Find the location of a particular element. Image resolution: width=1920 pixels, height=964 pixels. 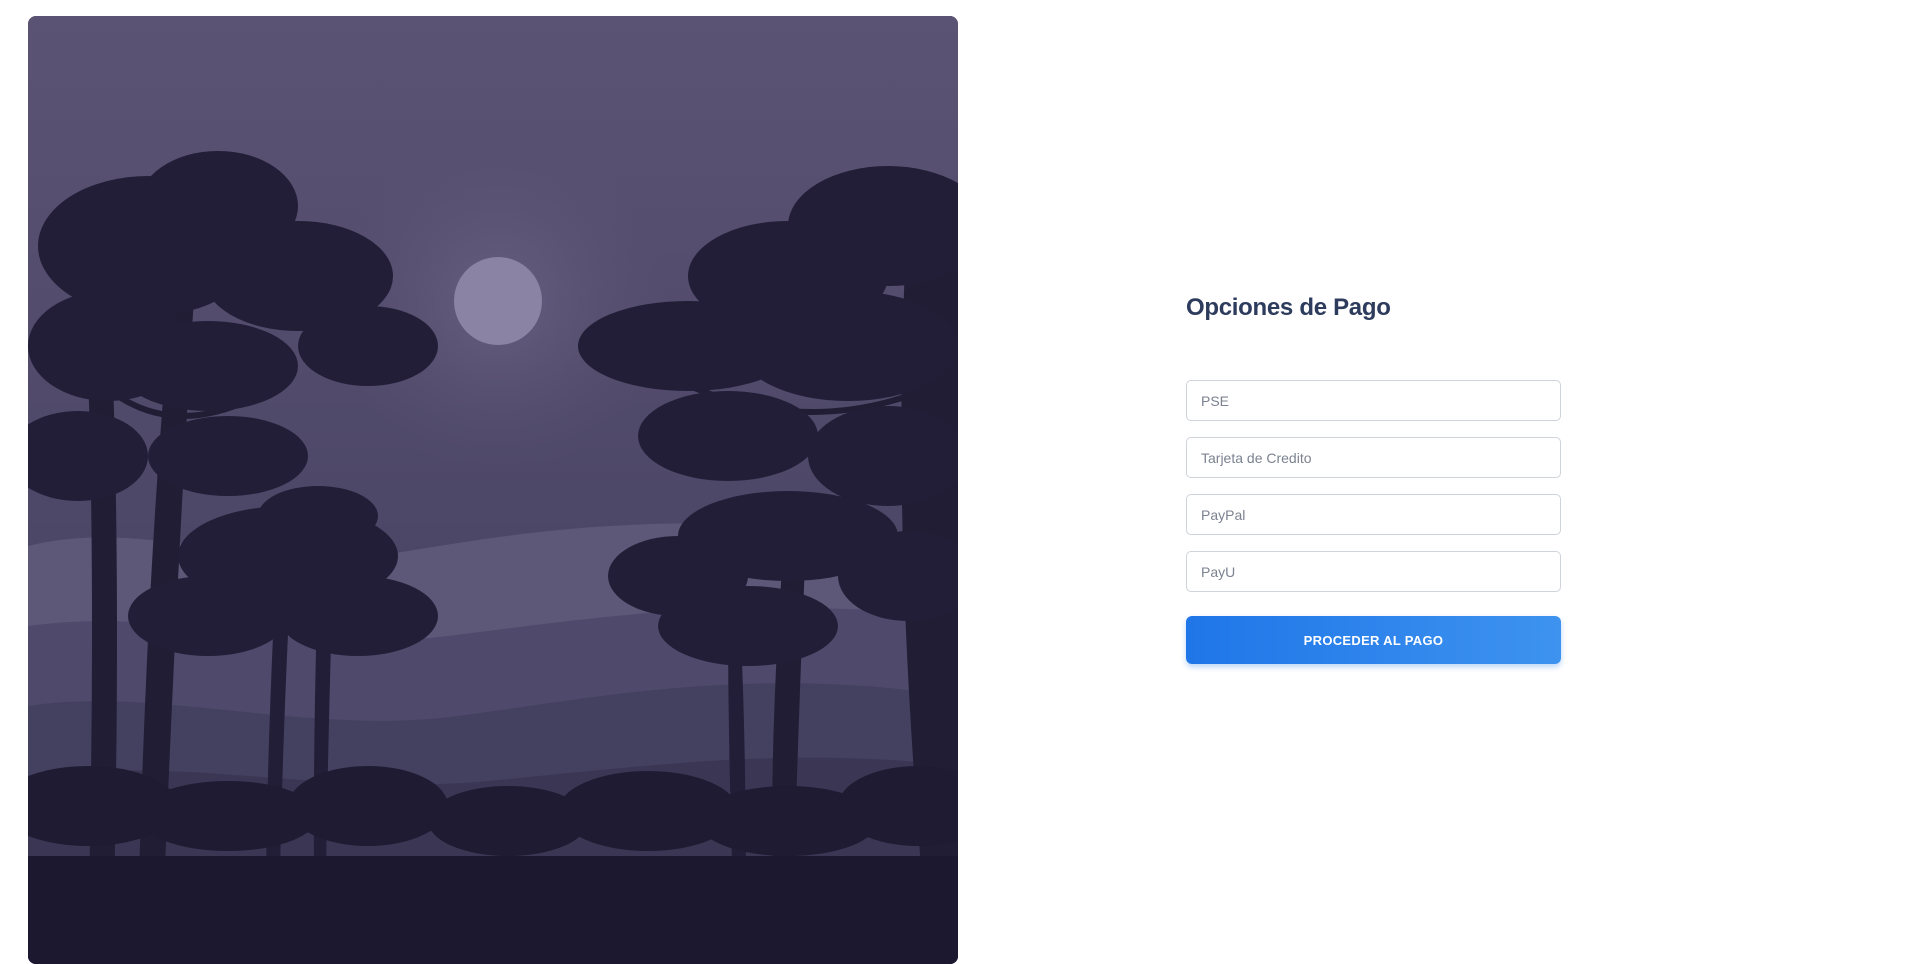

credit-card-field is located at coordinates (1373, 457).